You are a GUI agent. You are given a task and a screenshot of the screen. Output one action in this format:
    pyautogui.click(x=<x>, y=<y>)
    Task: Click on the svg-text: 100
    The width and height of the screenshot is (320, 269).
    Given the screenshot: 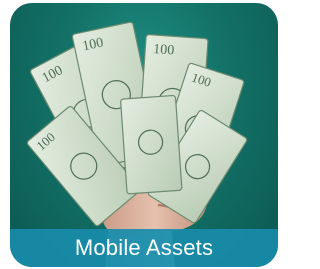 What is the action you would take?
    pyautogui.click(x=164, y=50)
    